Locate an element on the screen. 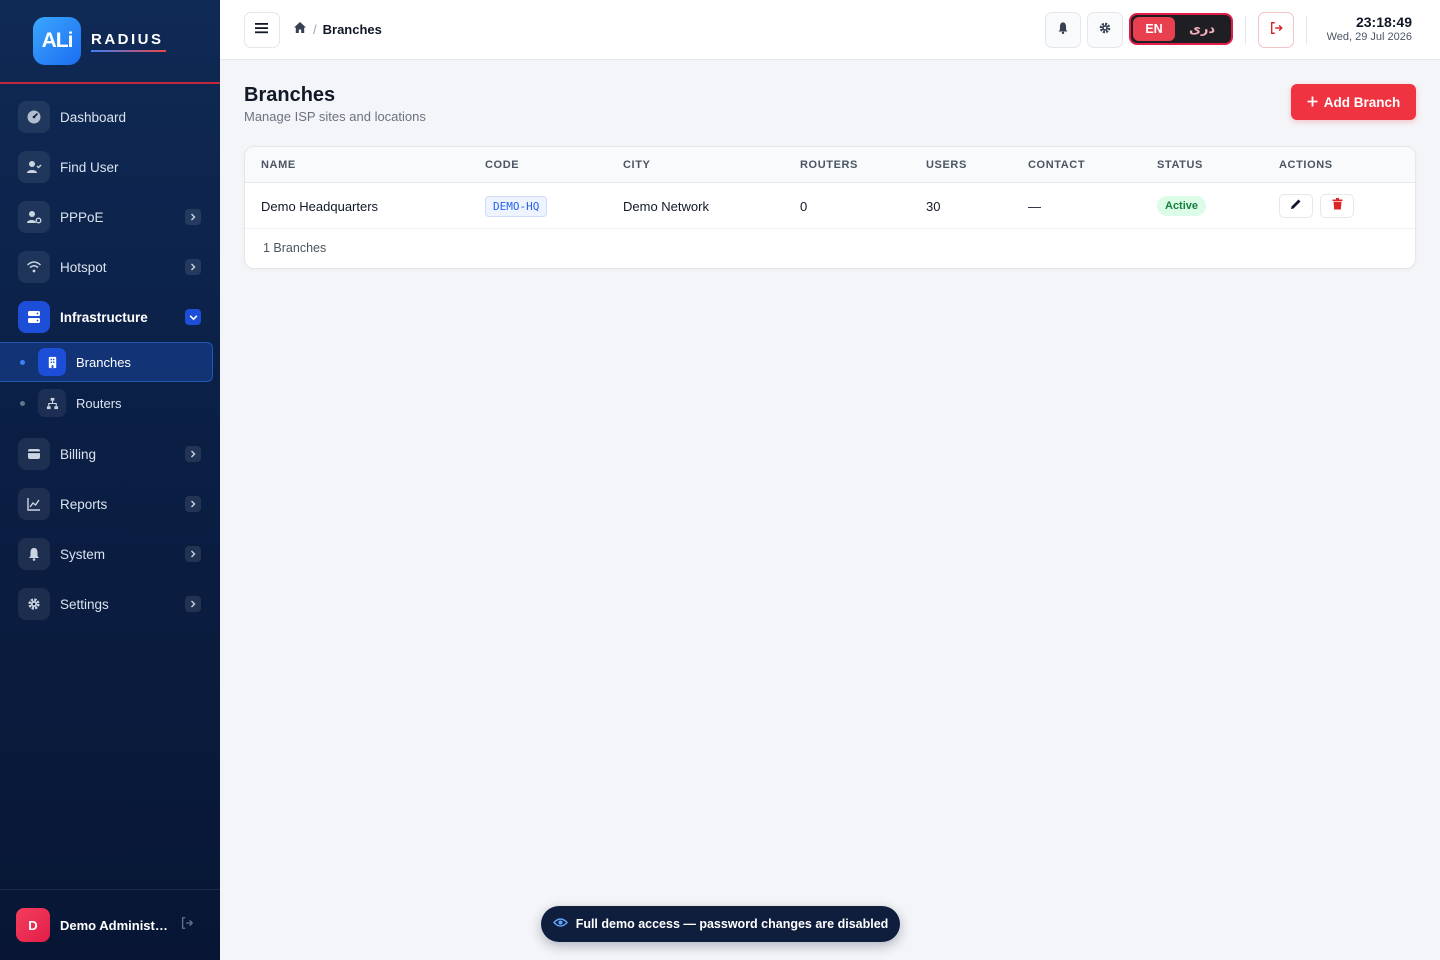 The width and height of the screenshot is (1440, 960). trash-icon is located at coordinates (1337, 206).